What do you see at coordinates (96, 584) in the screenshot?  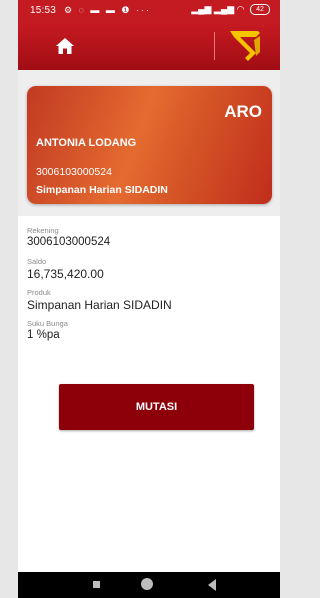 I see `recent-apps-icon` at bounding box center [96, 584].